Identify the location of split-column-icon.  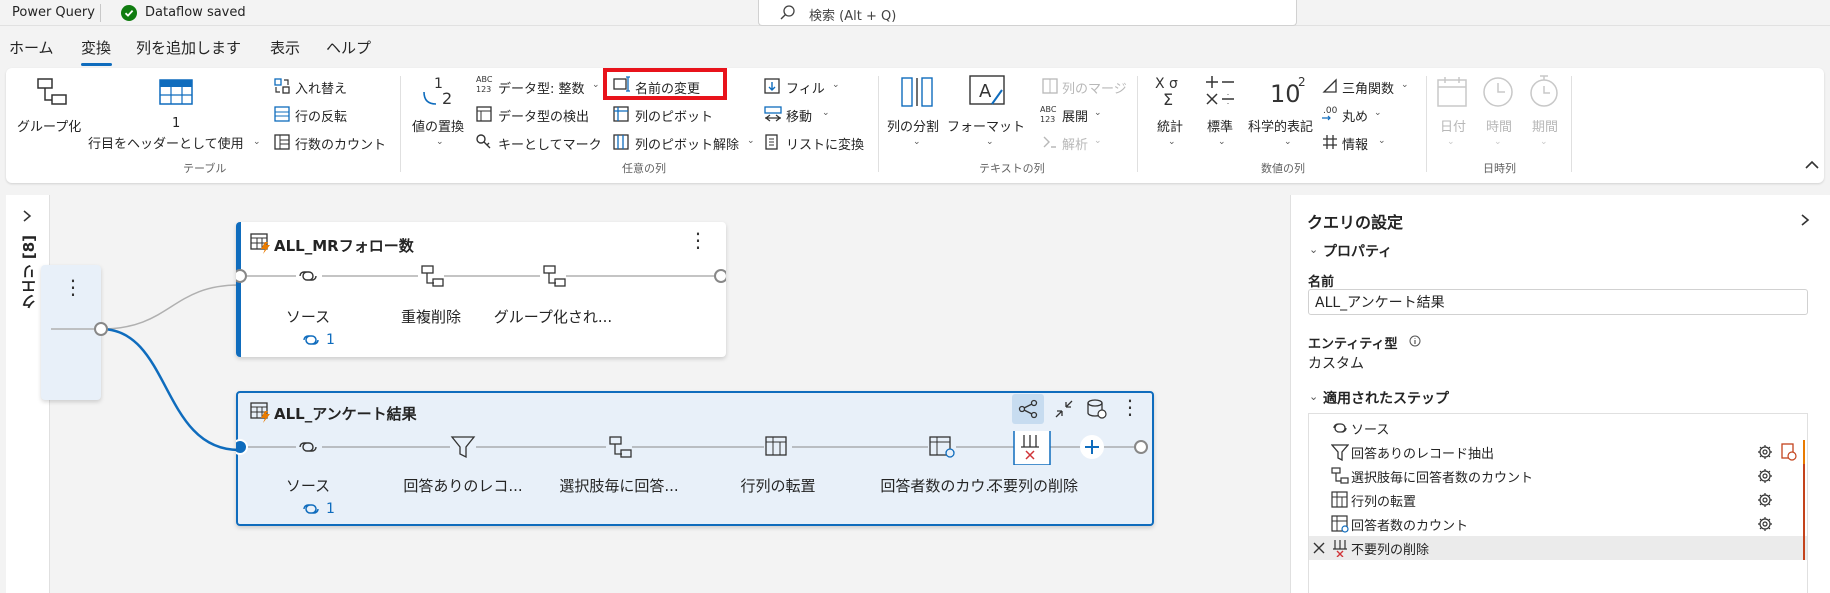
(917, 92).